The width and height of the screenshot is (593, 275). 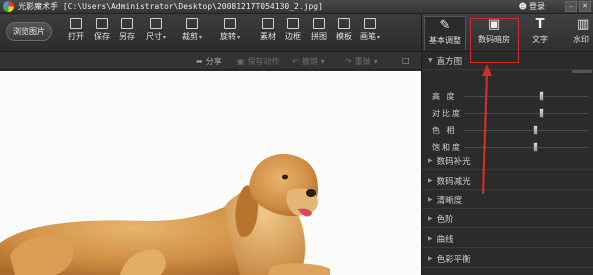 What do you see at coordinates (295, 61) in the screenshot?
I see `undo-icon: ↶` at bounding box center [295, 61].